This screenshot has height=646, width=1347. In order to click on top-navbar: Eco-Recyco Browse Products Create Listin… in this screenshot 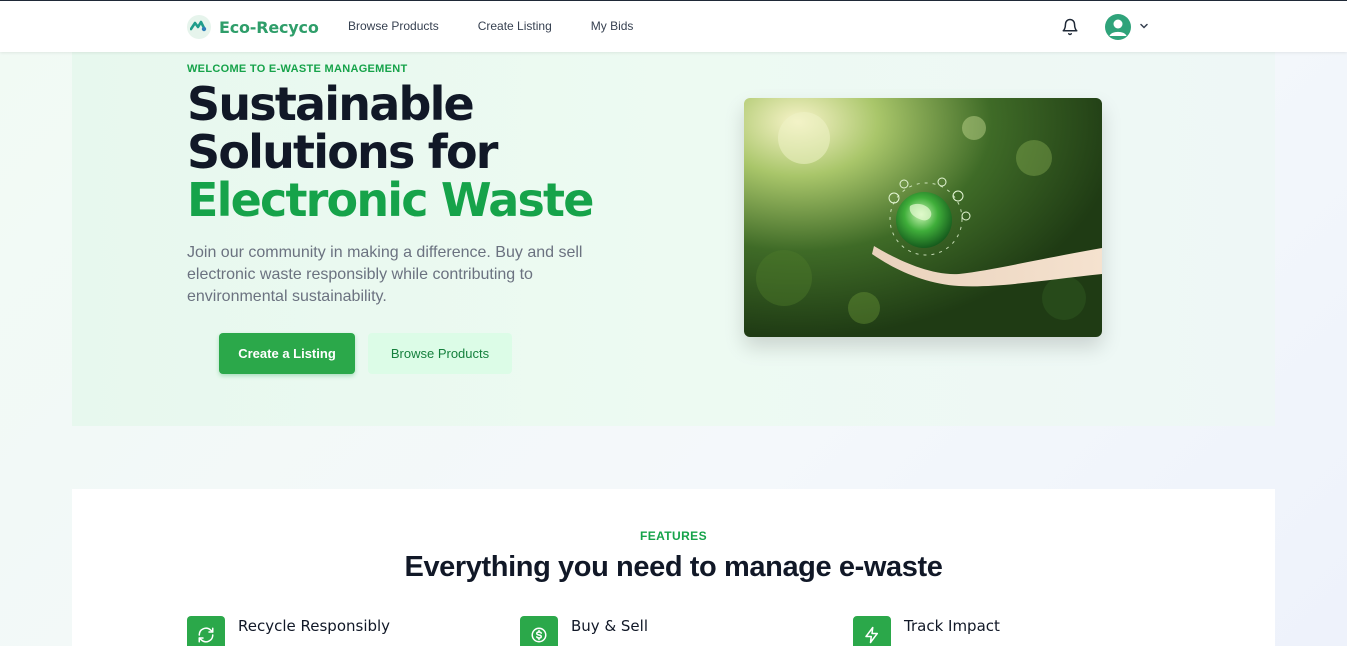, I will do `click(673, 26)`.